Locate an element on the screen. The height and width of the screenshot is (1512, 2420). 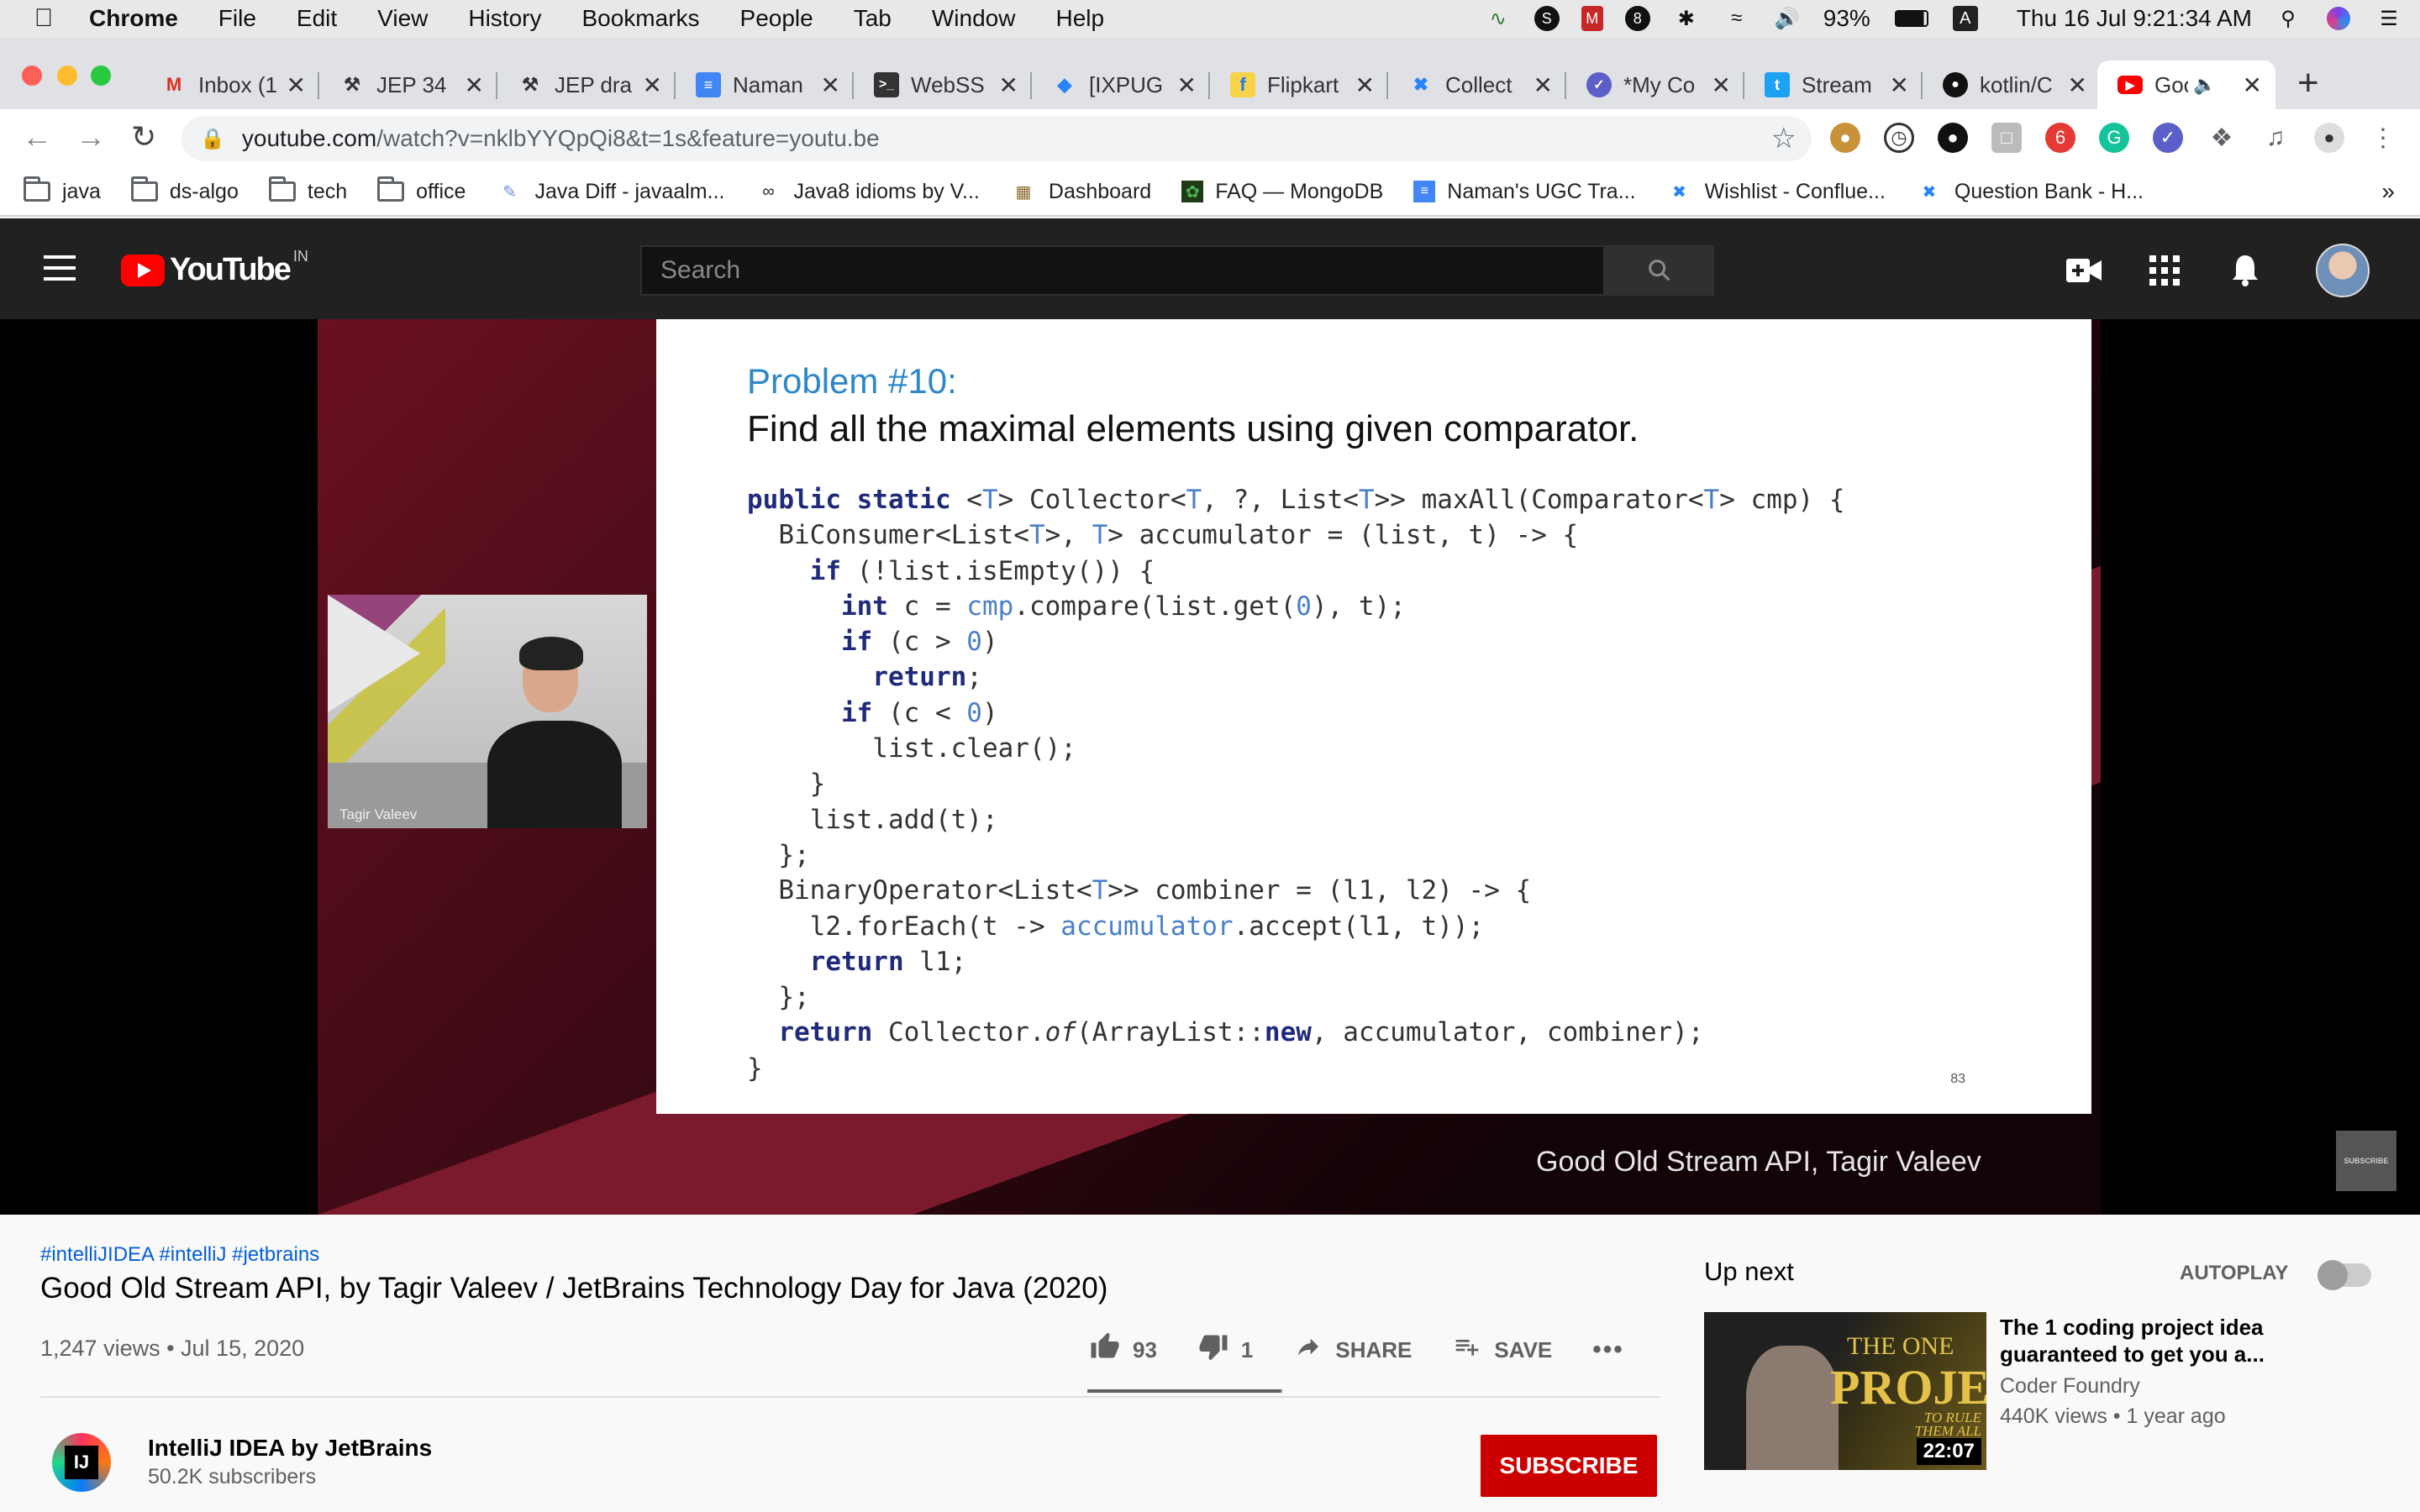
youtube-logo: YouTube IN is located at coordinates (214, 268).